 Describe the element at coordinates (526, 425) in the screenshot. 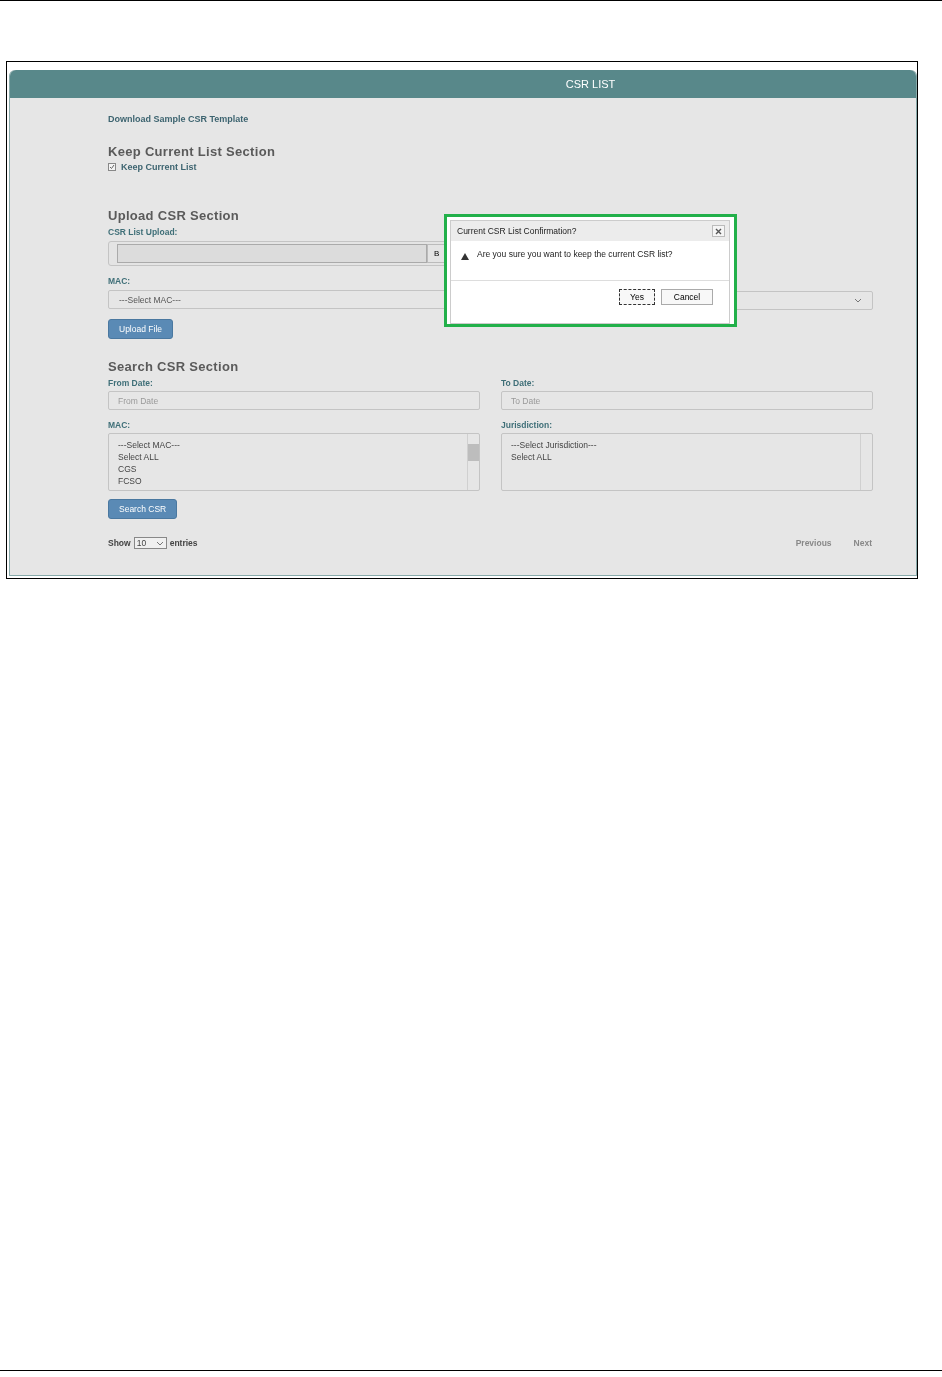

I see `field-label: Jurisdiction:` at that location.